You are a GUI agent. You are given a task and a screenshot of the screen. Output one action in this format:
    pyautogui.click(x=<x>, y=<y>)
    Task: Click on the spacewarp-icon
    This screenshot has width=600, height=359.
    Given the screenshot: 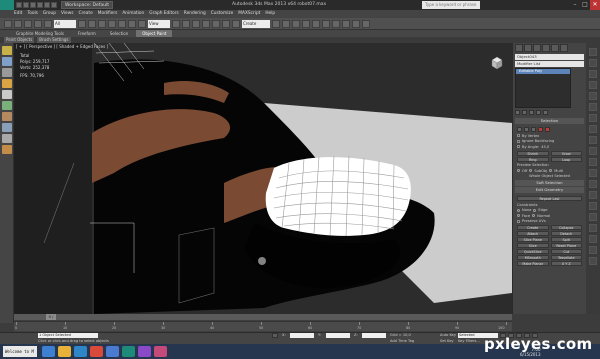 What is the action you would take?
    pyautogui.click(x=7, y=127)
    